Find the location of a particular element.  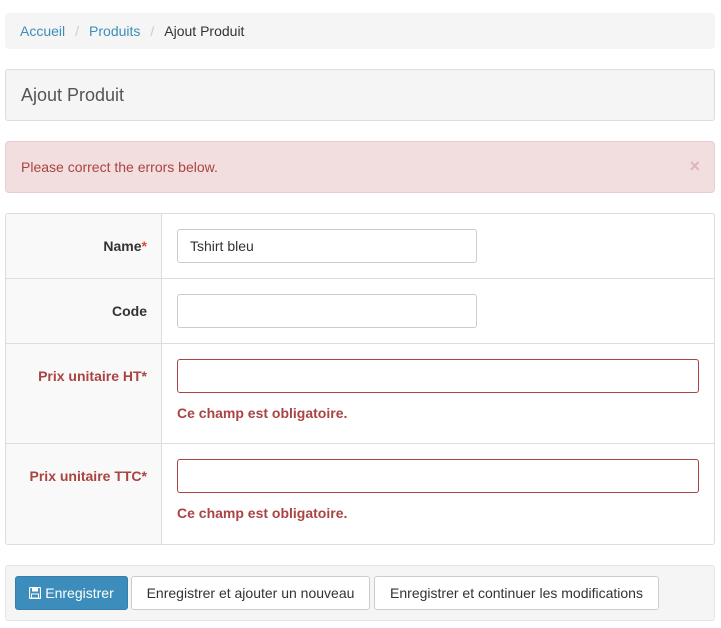

error-alert: Please correct the errors below. × is located at coordinates (360, 167).